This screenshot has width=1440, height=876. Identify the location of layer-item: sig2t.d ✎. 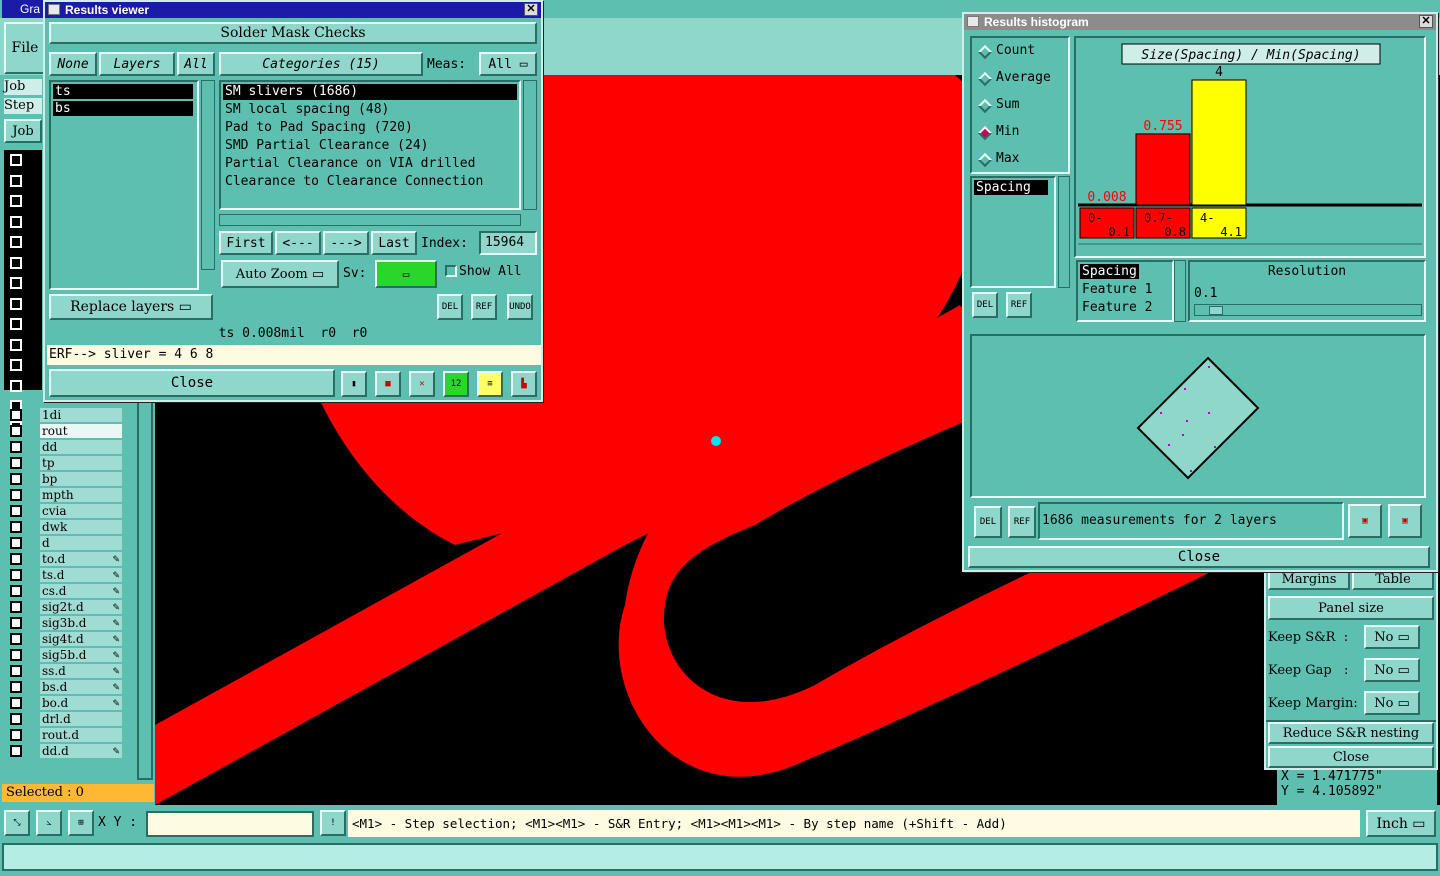
(81, 607).